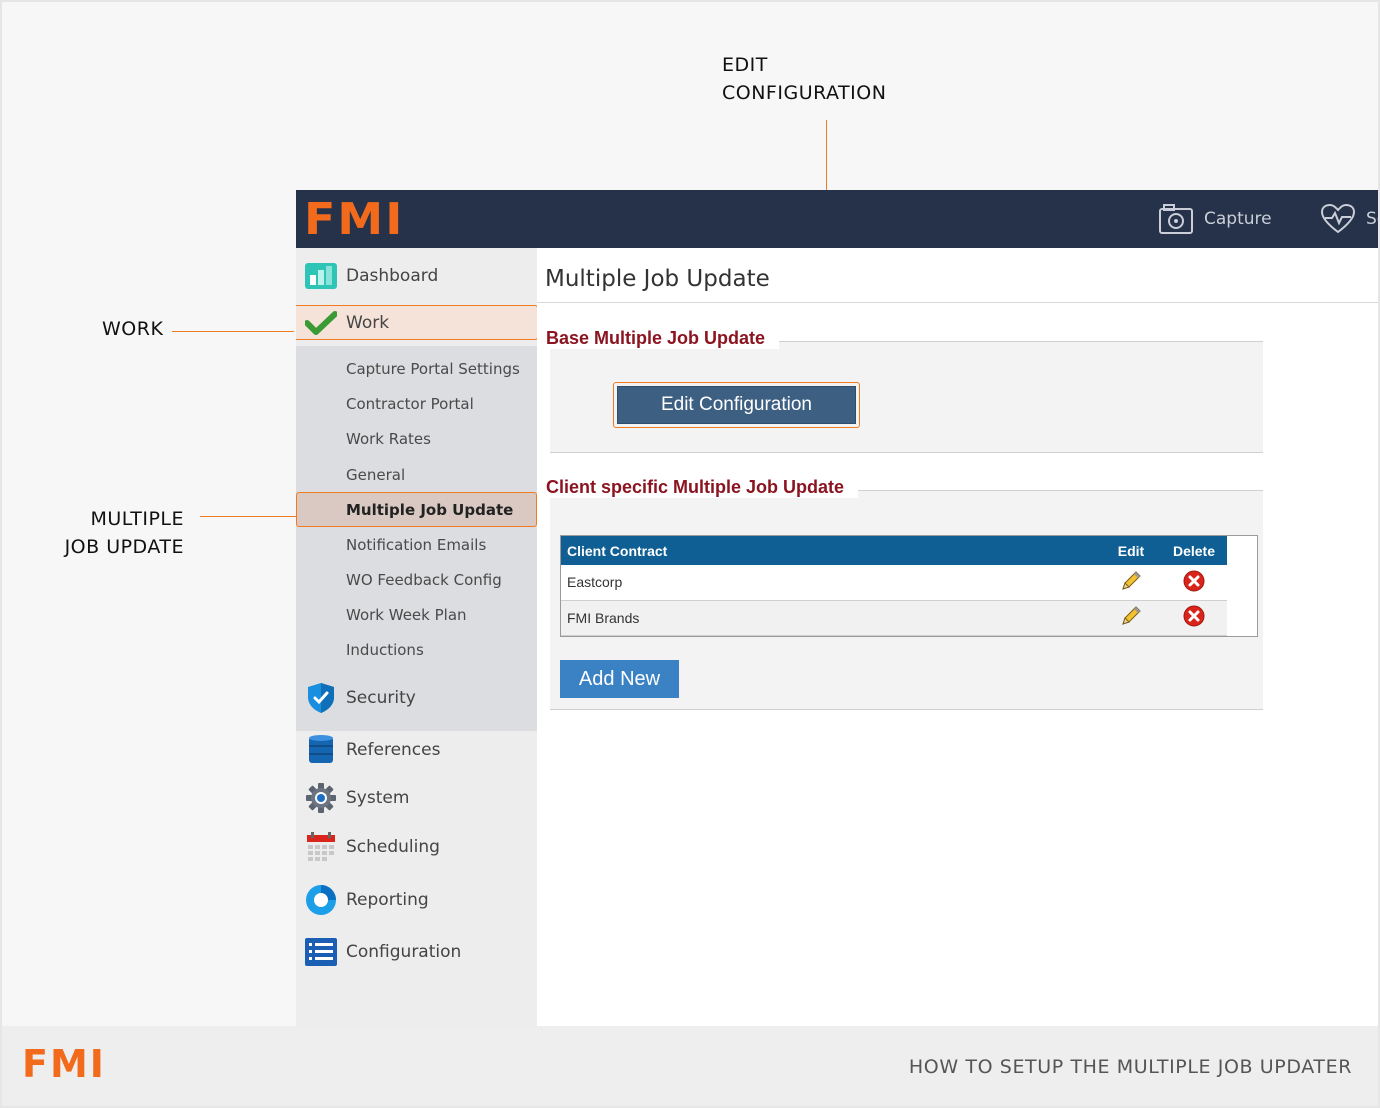  Describe the element at coordinates (662, 338) in the screenshot. I see `base-section-title: Base Multiple Job Update` at that location.